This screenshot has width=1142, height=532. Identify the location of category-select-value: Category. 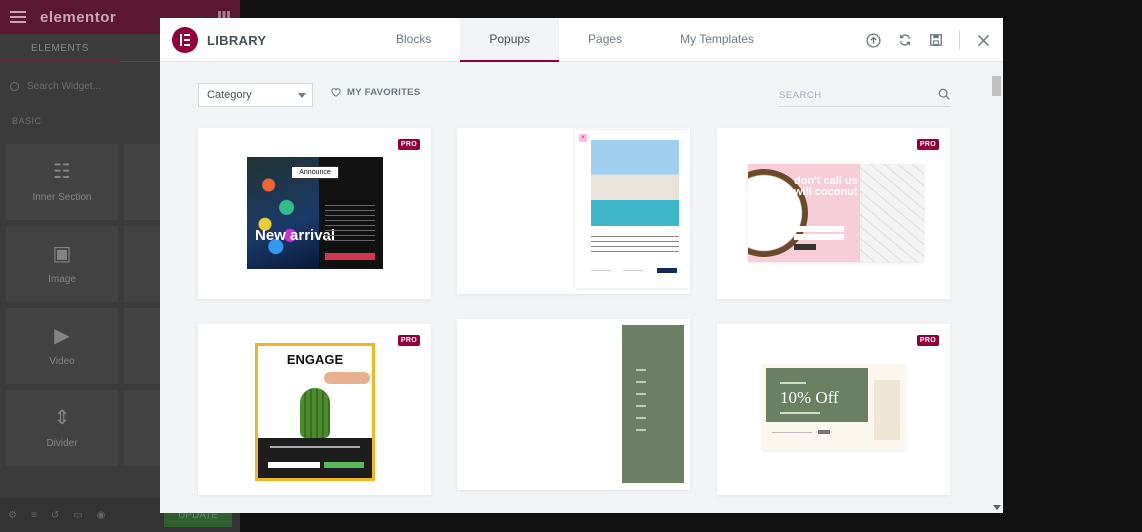
(229, 95).